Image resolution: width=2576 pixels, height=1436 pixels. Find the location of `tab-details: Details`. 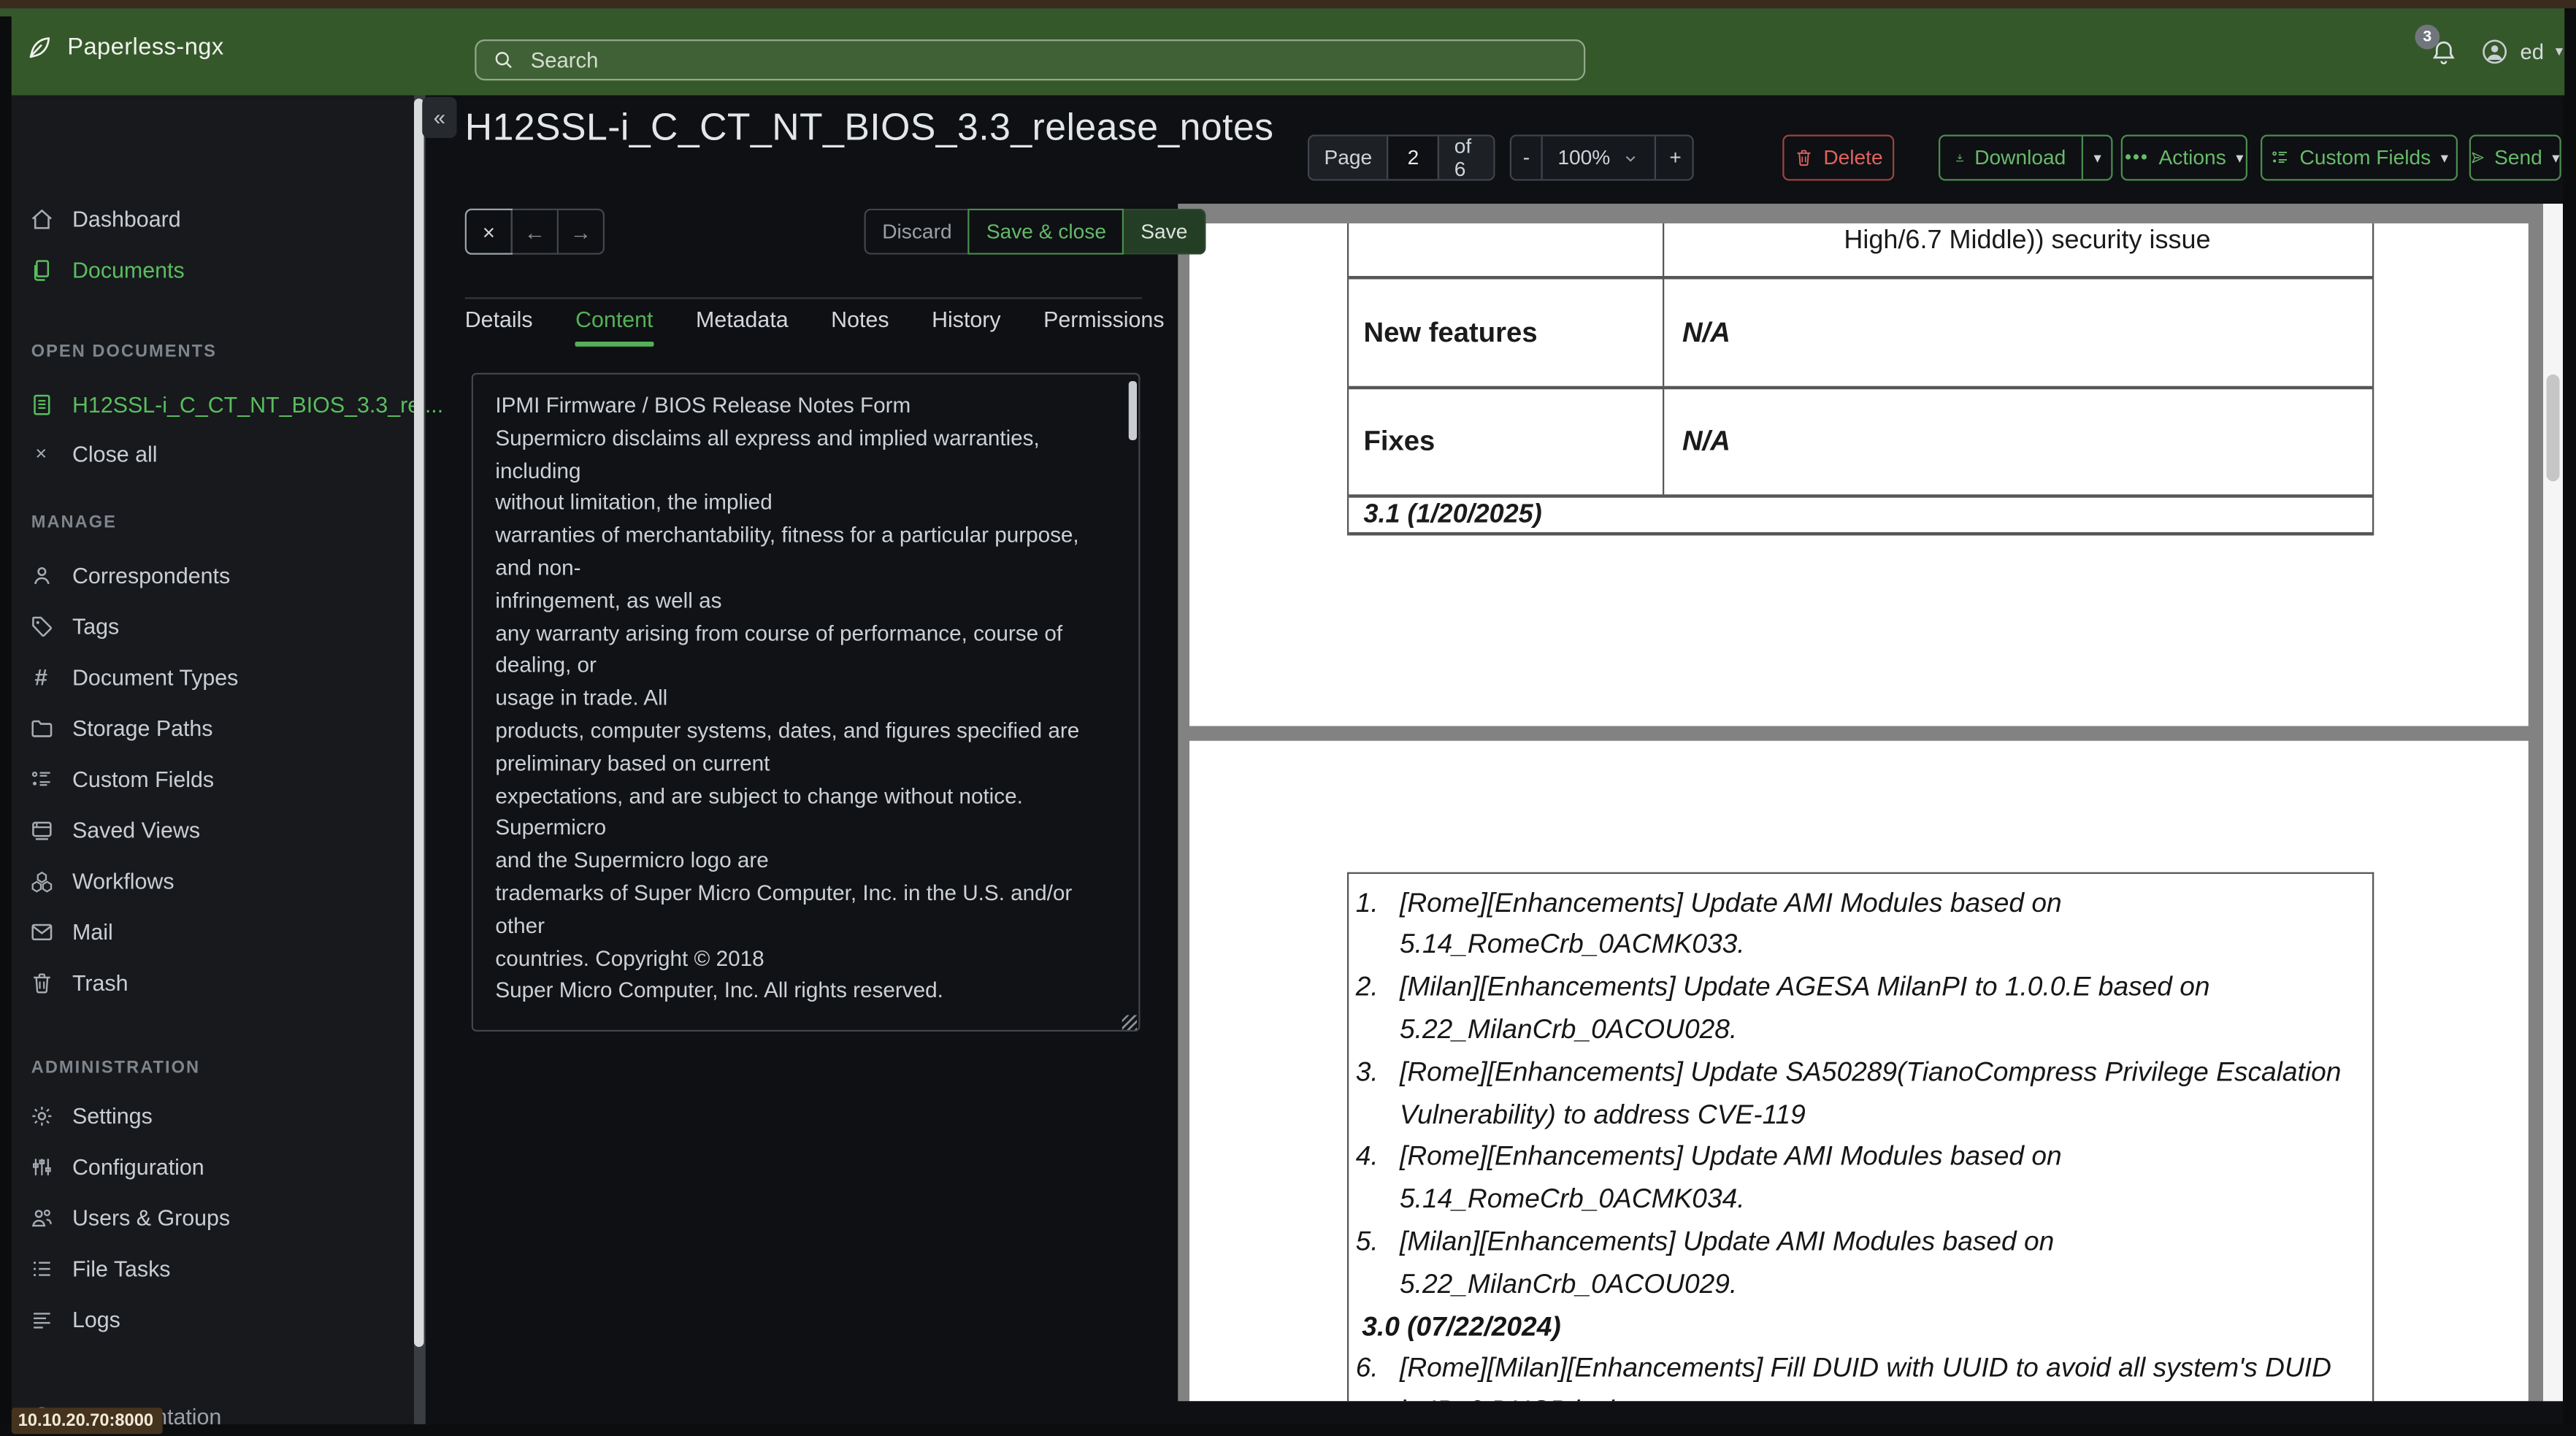

tab-details: Details is located at coordinates (499, 319).